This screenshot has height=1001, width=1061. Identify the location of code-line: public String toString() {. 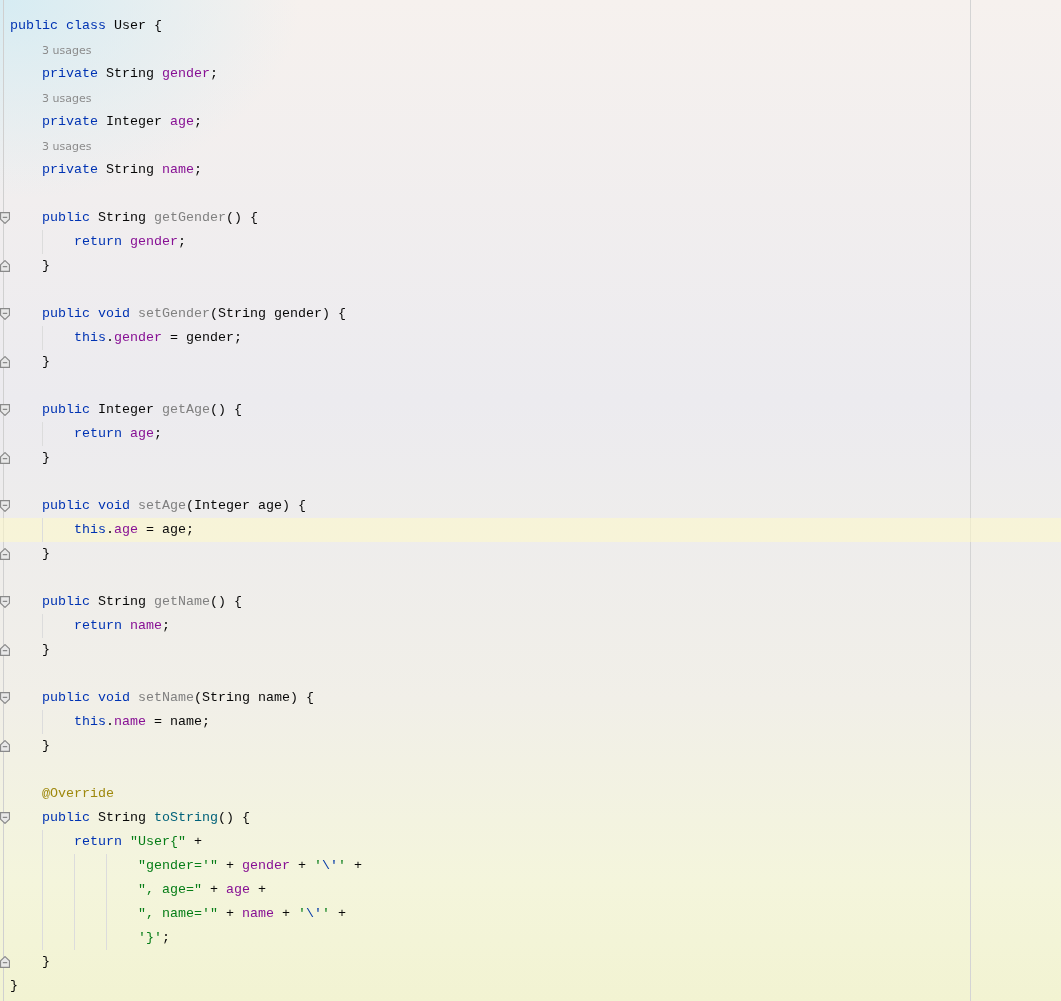
(146, 818).